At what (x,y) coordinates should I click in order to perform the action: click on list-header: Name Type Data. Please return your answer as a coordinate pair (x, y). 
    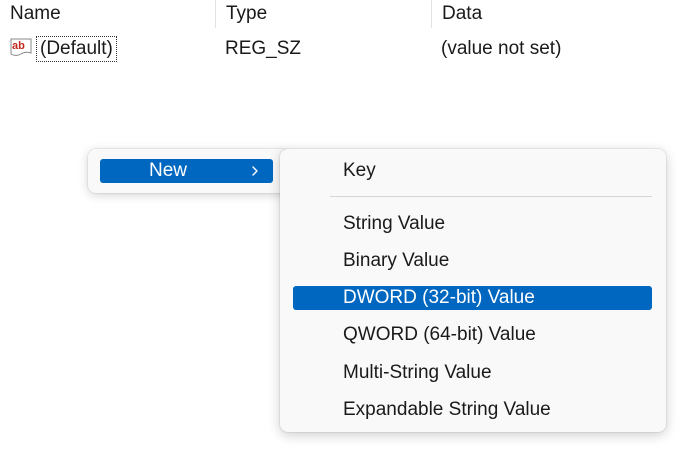
    Looking at the image, I should click on (344, 14).